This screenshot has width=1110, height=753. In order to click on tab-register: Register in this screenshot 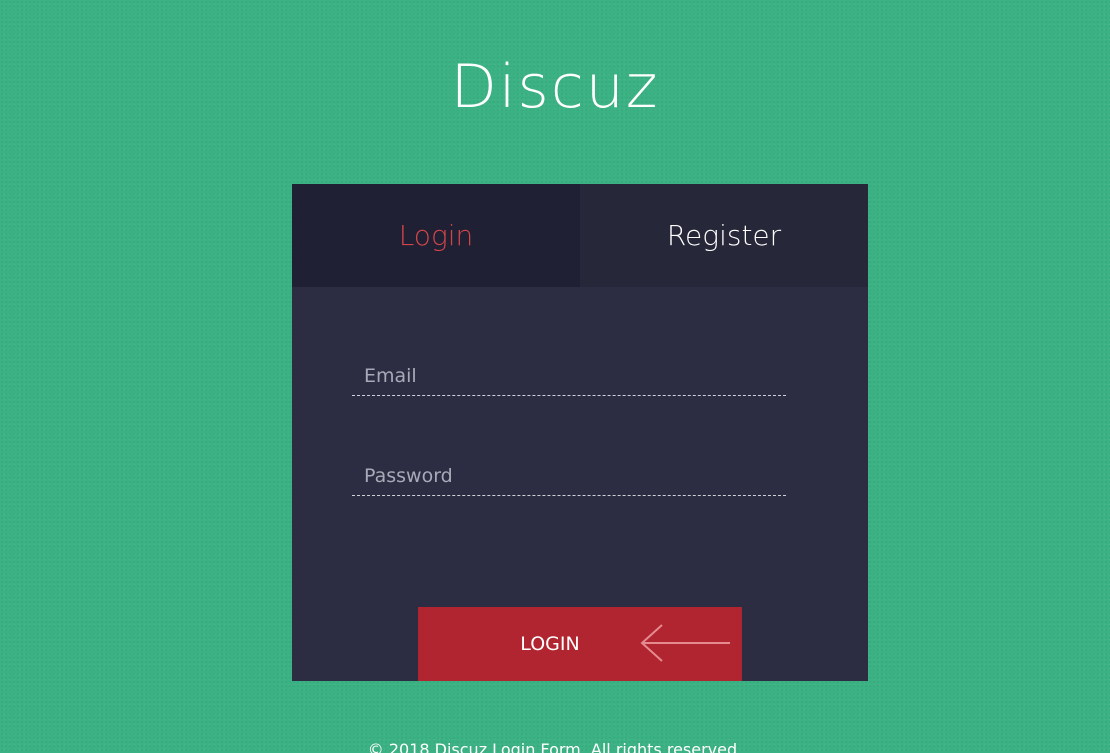, I will do `click(724, 235)`.